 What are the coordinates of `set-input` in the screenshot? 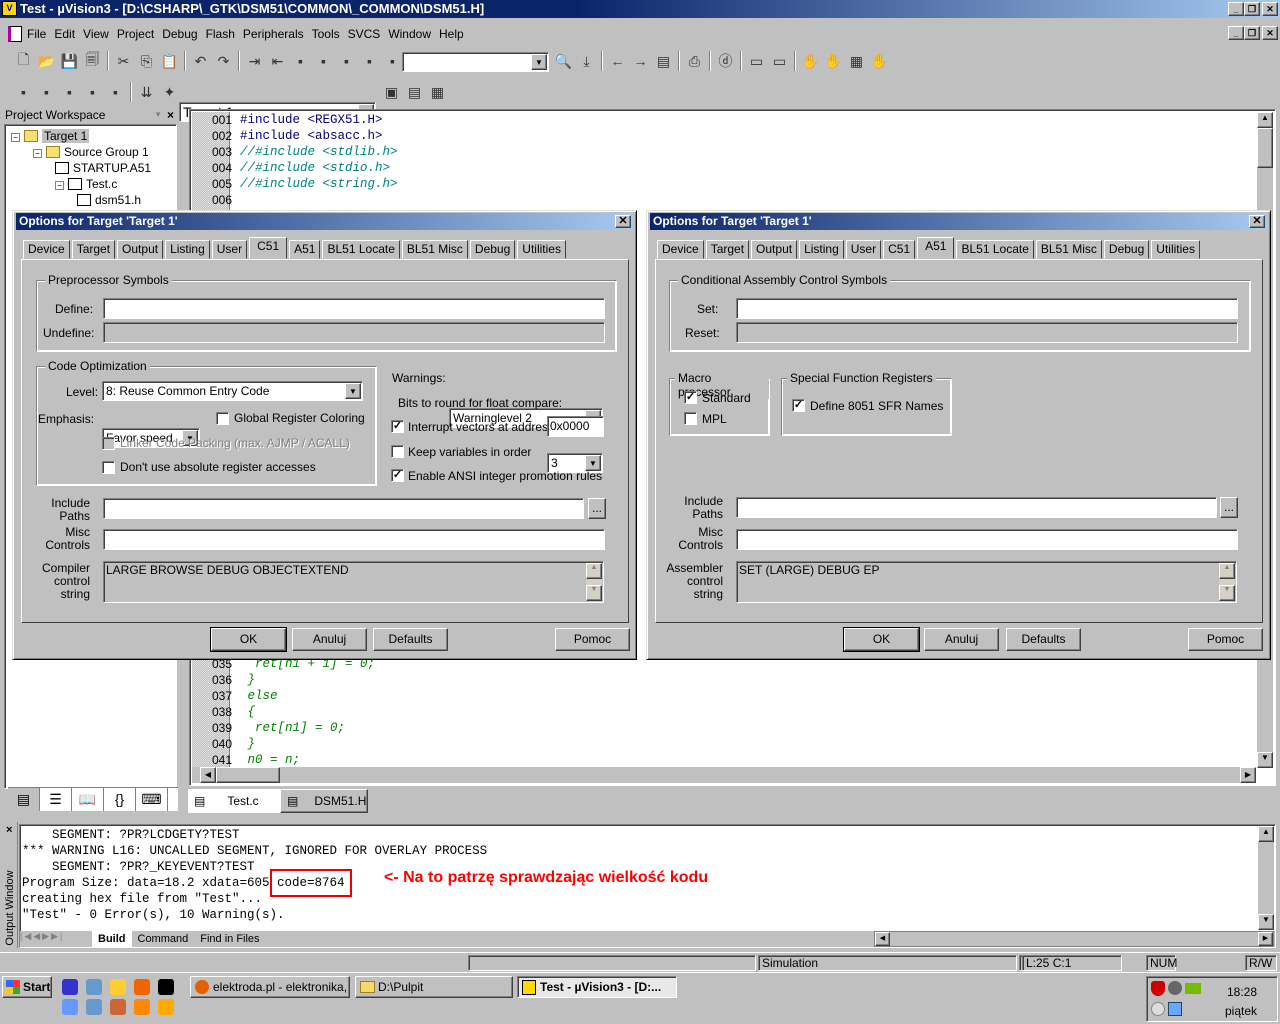 It's located at (987, 308).